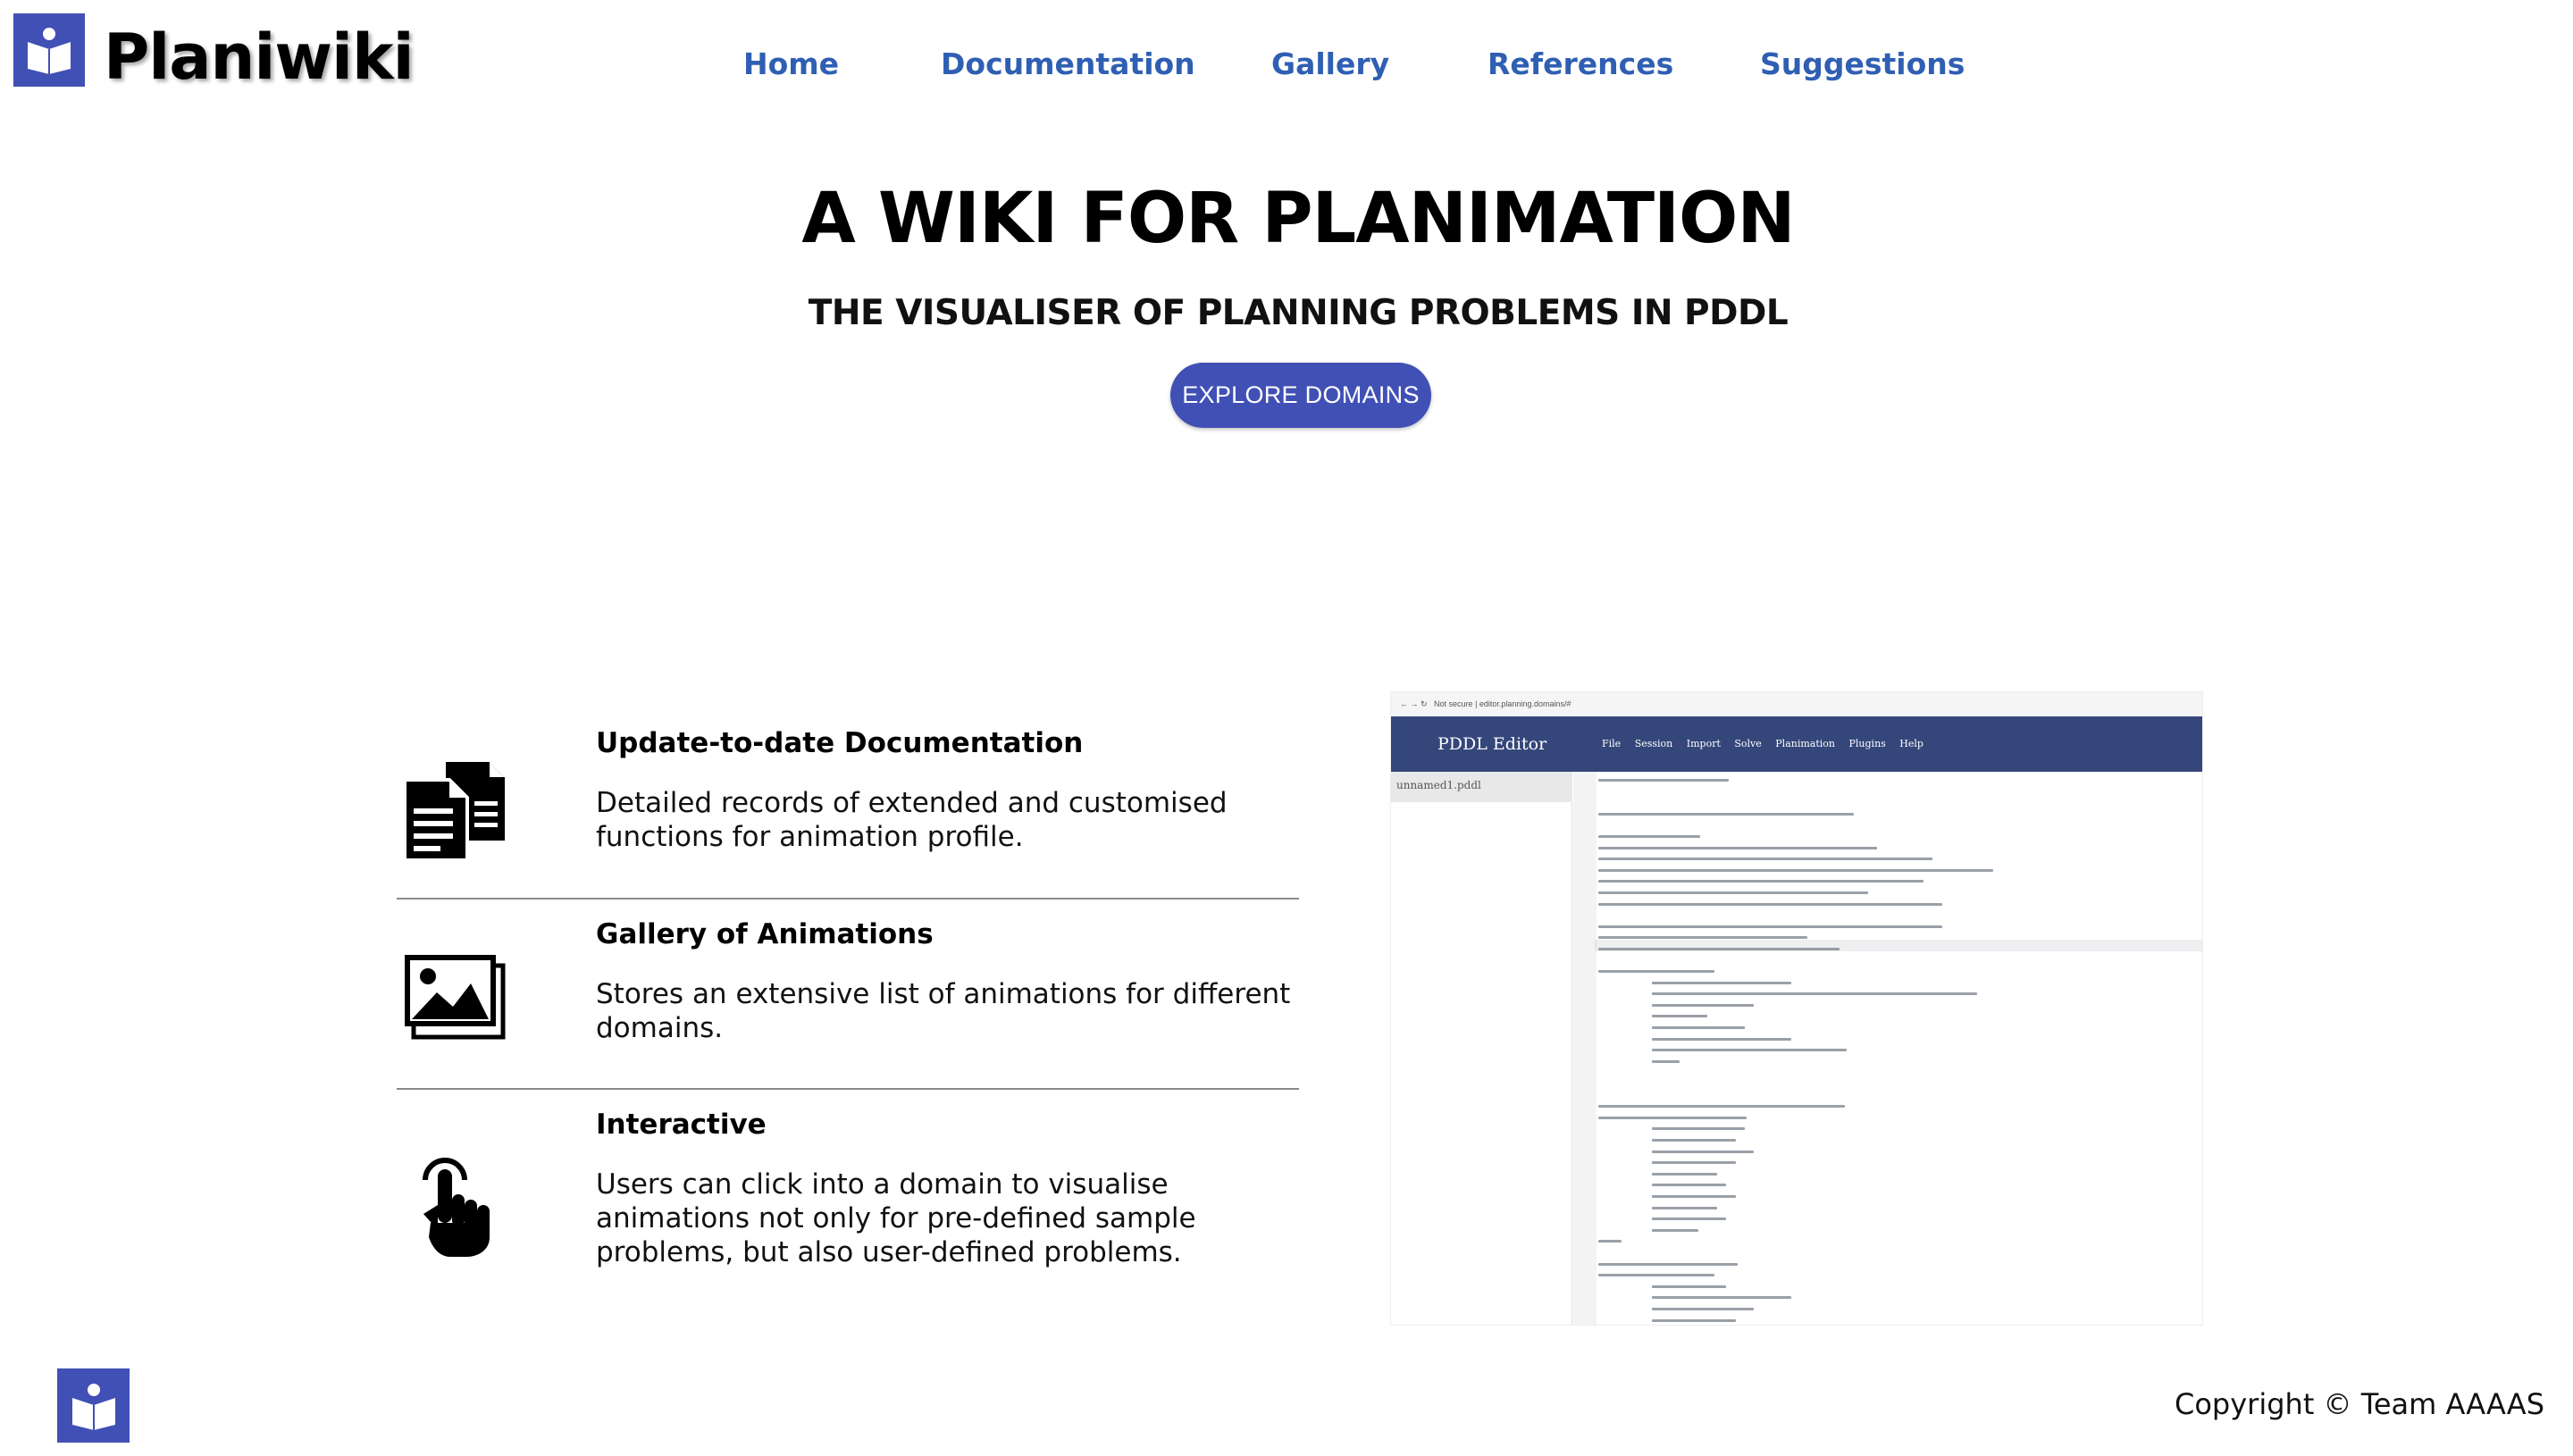  Describe the element at coordinates (455, 998) in the screenshot. I see `image-gallery-icon` at that location.